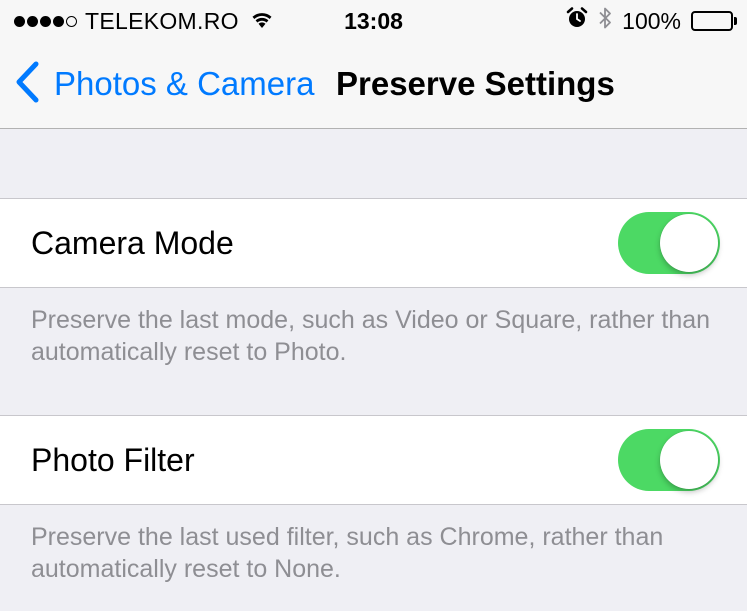 The width and height of the screenshot is (747, 611). Describe the element at coordinates (577, 21) in the screenshot. I see `alarm-icon` at that location.